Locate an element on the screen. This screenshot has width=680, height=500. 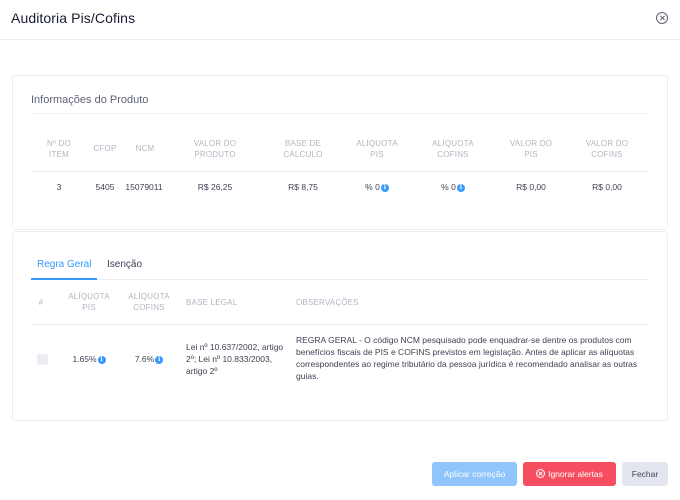
col-header-valor-produto: VALOR DO PRODUTO is located at coordinates (215, 149).